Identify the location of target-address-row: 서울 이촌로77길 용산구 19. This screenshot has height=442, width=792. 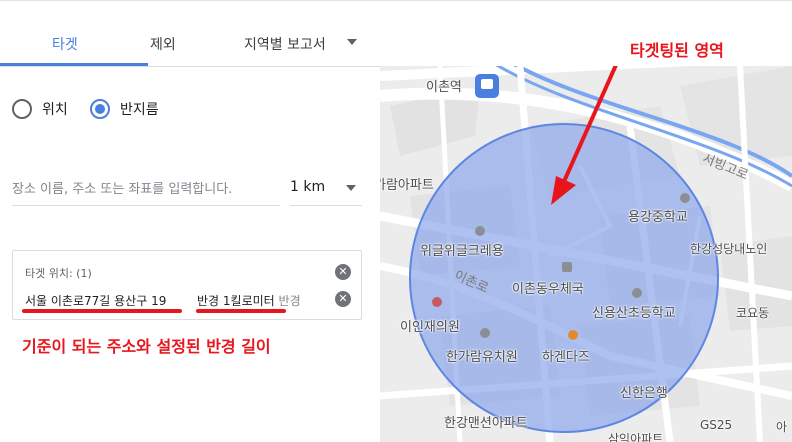
(95, 300).